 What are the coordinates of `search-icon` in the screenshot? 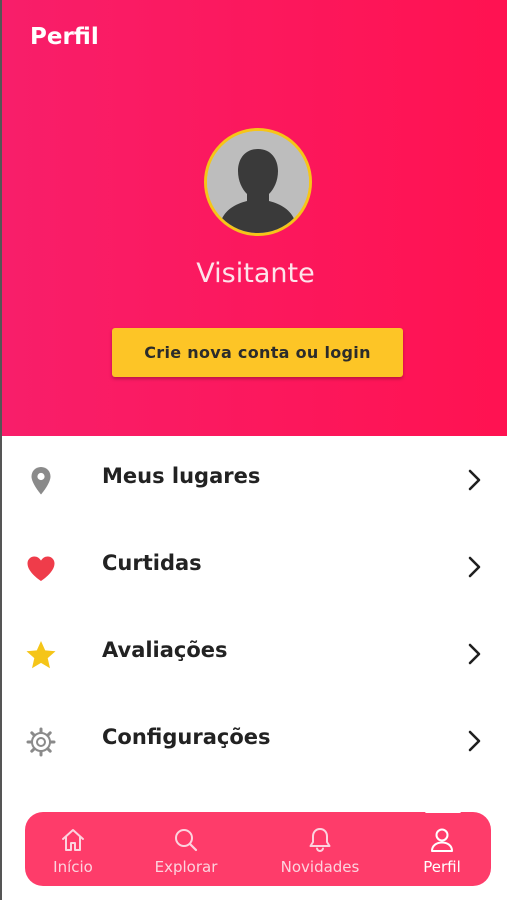 It's located at (186, 840).